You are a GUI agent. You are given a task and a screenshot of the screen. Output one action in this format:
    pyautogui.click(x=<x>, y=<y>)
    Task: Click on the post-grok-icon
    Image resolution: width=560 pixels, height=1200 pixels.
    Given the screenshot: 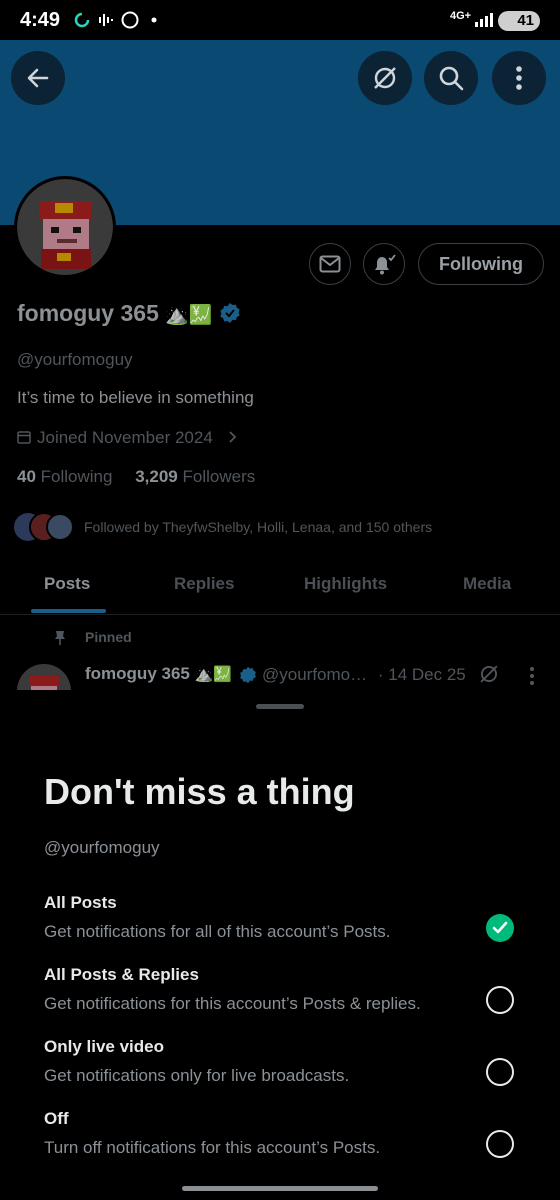 What is the action you would take?
    pyautogui.click(x=489, y=674)
    